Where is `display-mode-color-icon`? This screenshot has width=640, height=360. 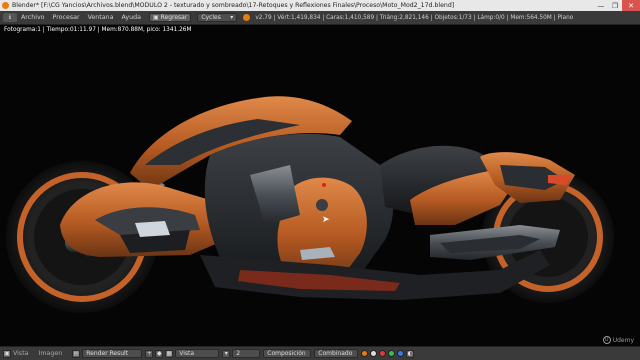
display-mode-color-icon is located at coordinates (365, 353).